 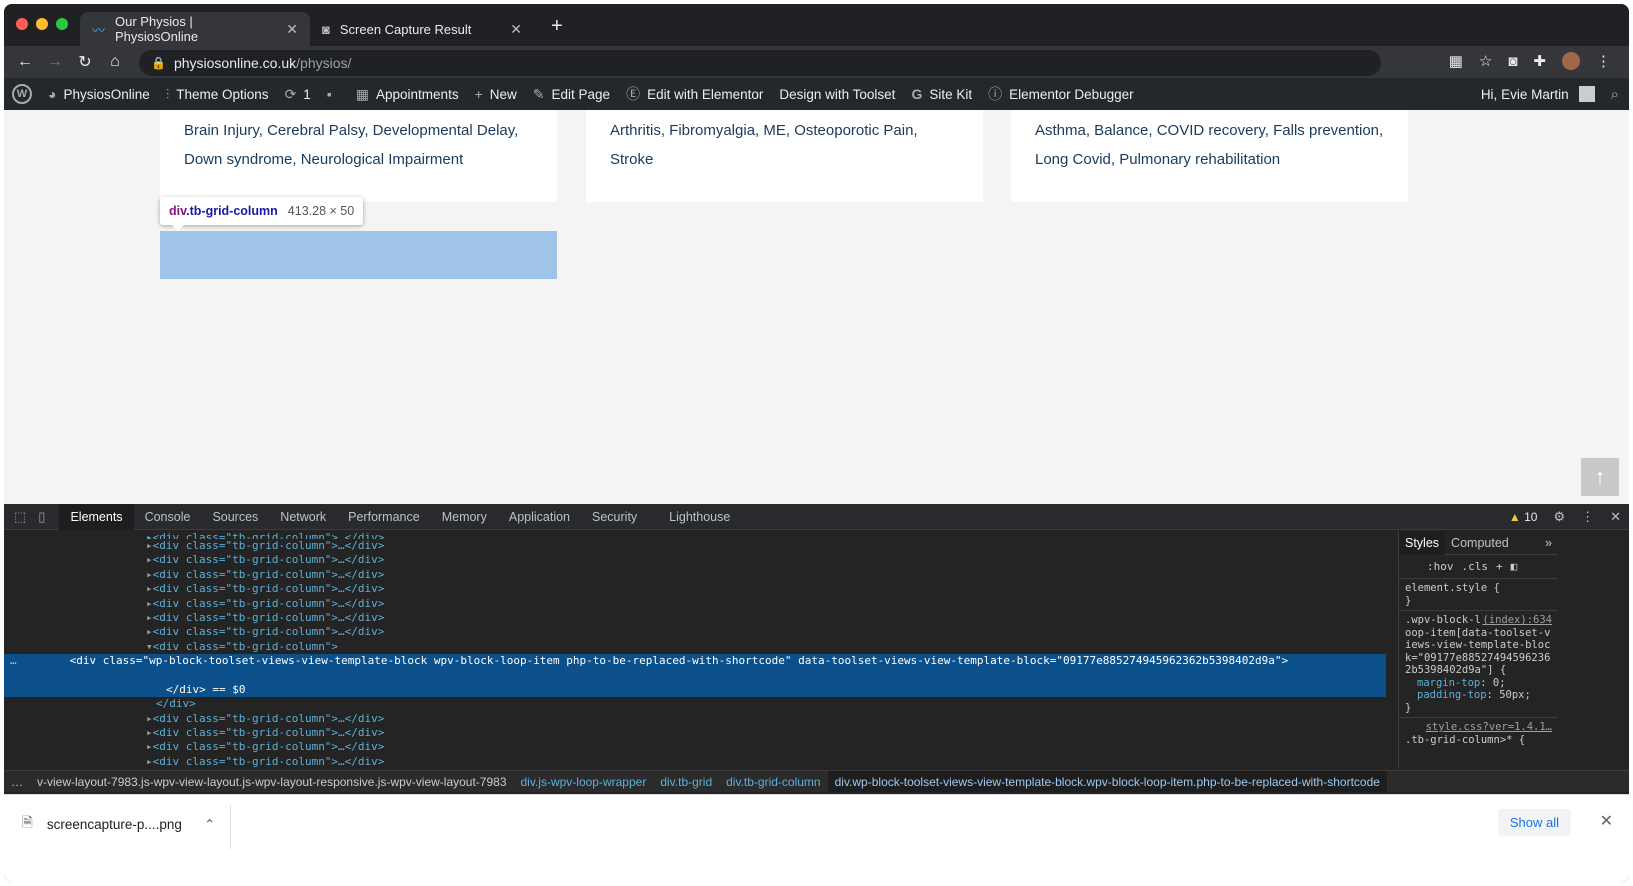 I want to click on profile-avatar, so click(x=1571, y=61).